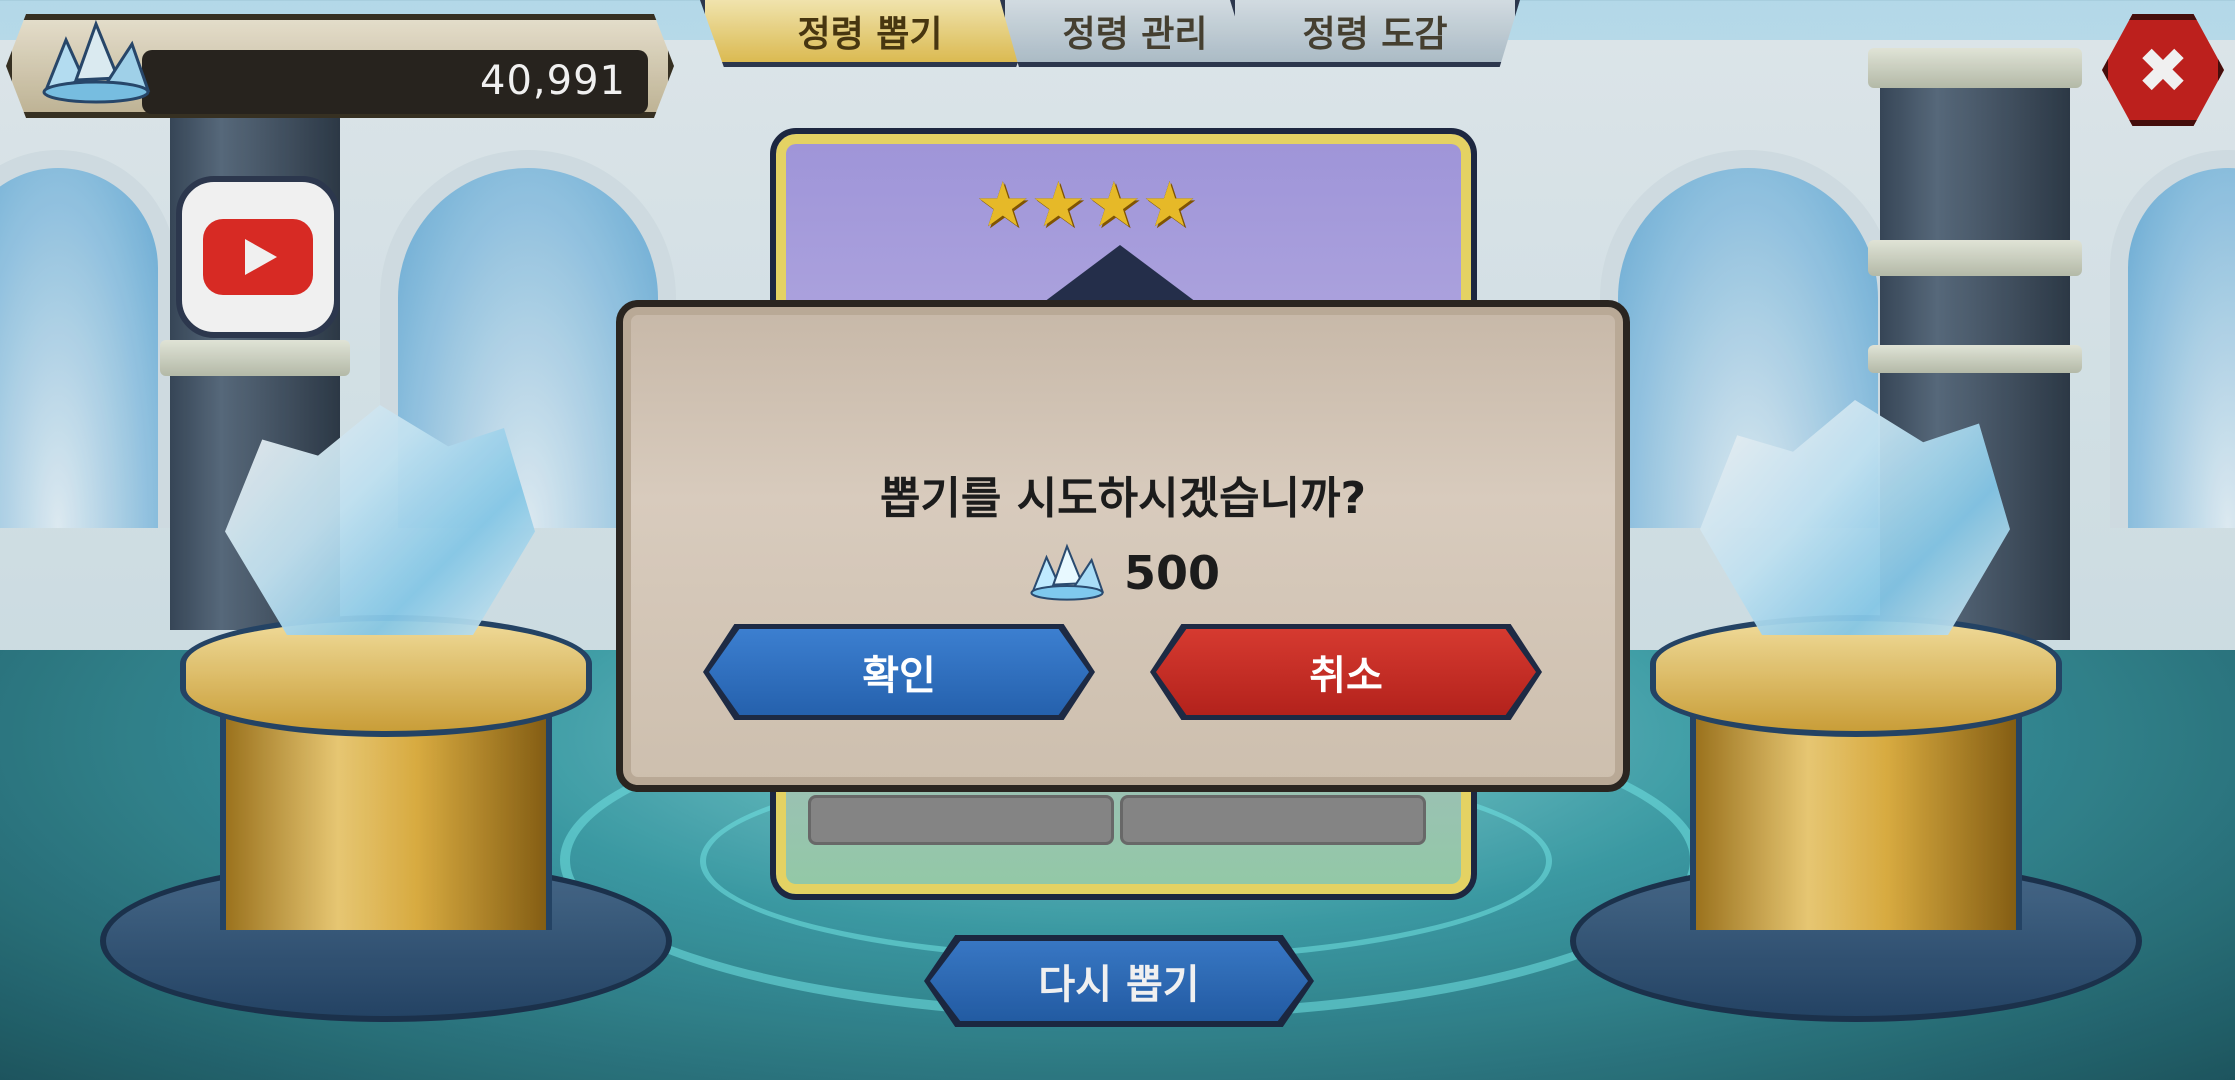 This screenshot has height=1080, width=2235. Describe the element at coordinates (899, 676) in the screenshot. I see `confirm-label: 확인` at that location.